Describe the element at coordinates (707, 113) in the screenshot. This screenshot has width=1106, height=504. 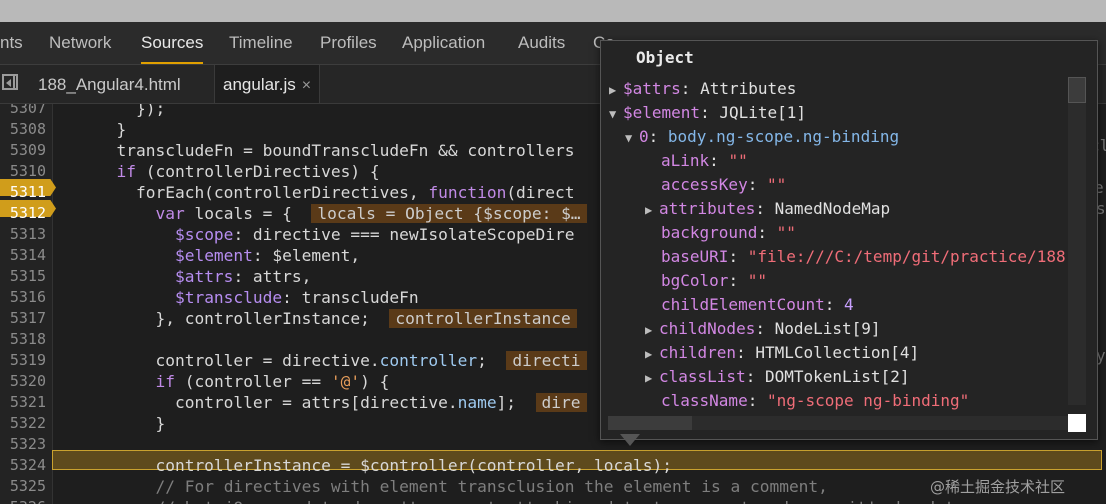
I see `object-property-row: ▼ $element: JQLite[1]` at that location.